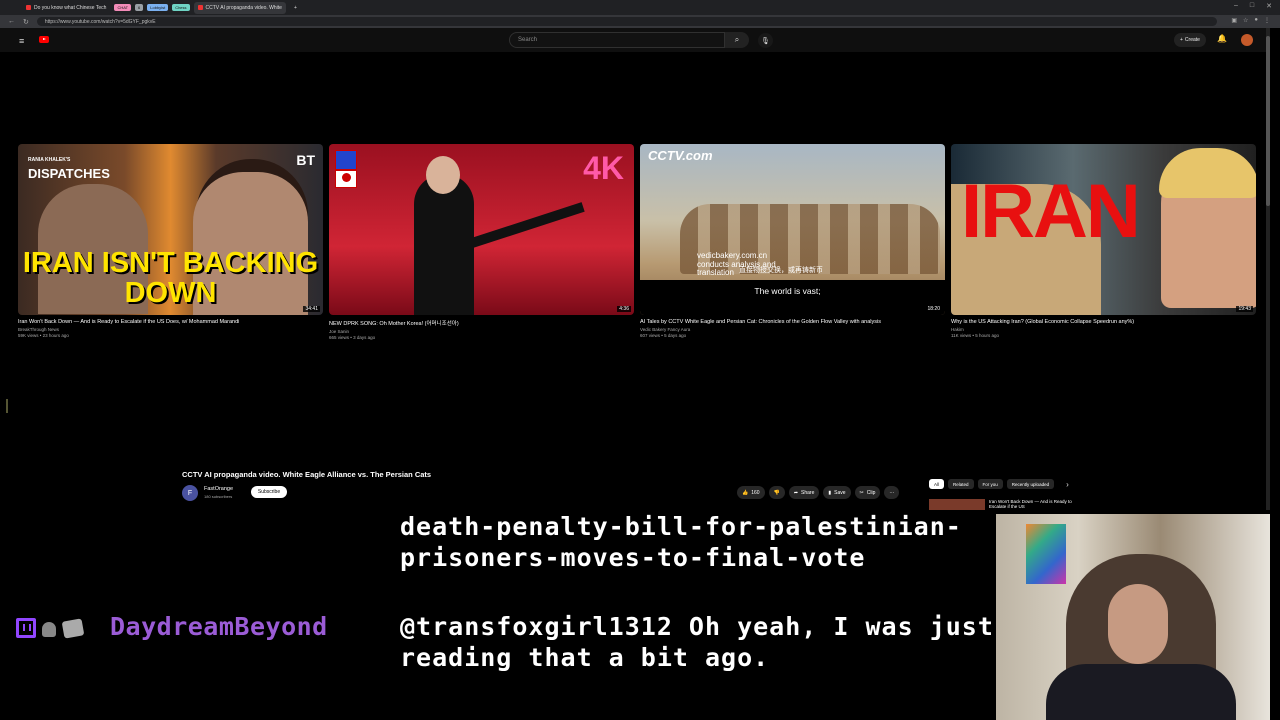 The image size is (1280, 720). What do you see at coordinates (830, 492) in the screenshot?
I see `bookmark-icon: ▮` at bounding box center [830, 492].